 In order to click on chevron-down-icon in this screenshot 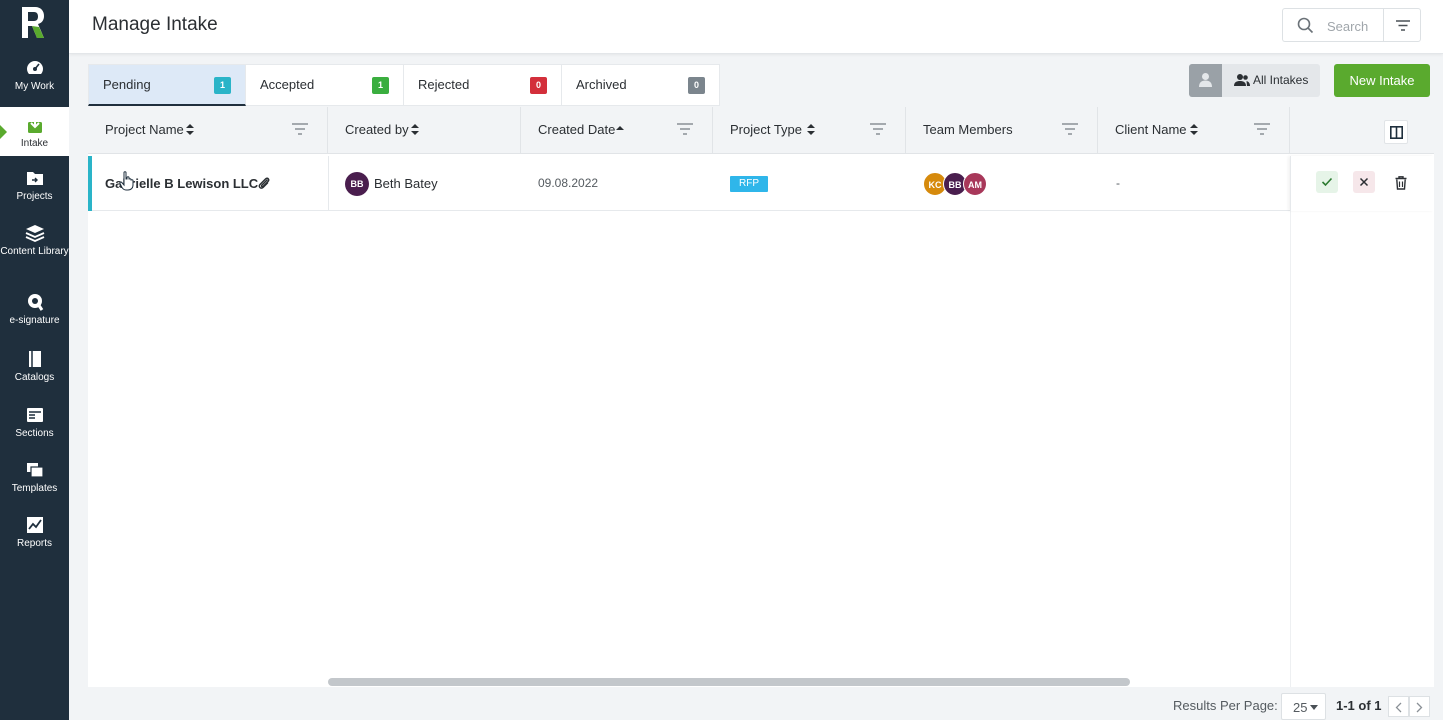, I will do `click(1314, 707)`.